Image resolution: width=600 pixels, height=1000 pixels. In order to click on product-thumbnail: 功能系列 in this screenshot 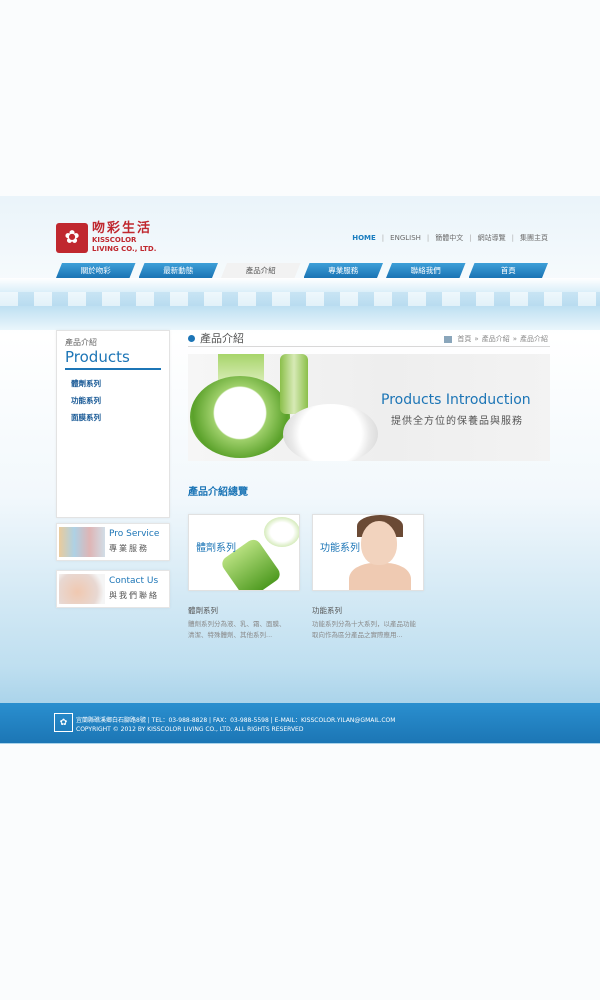, I will do `click(368, 552)`.